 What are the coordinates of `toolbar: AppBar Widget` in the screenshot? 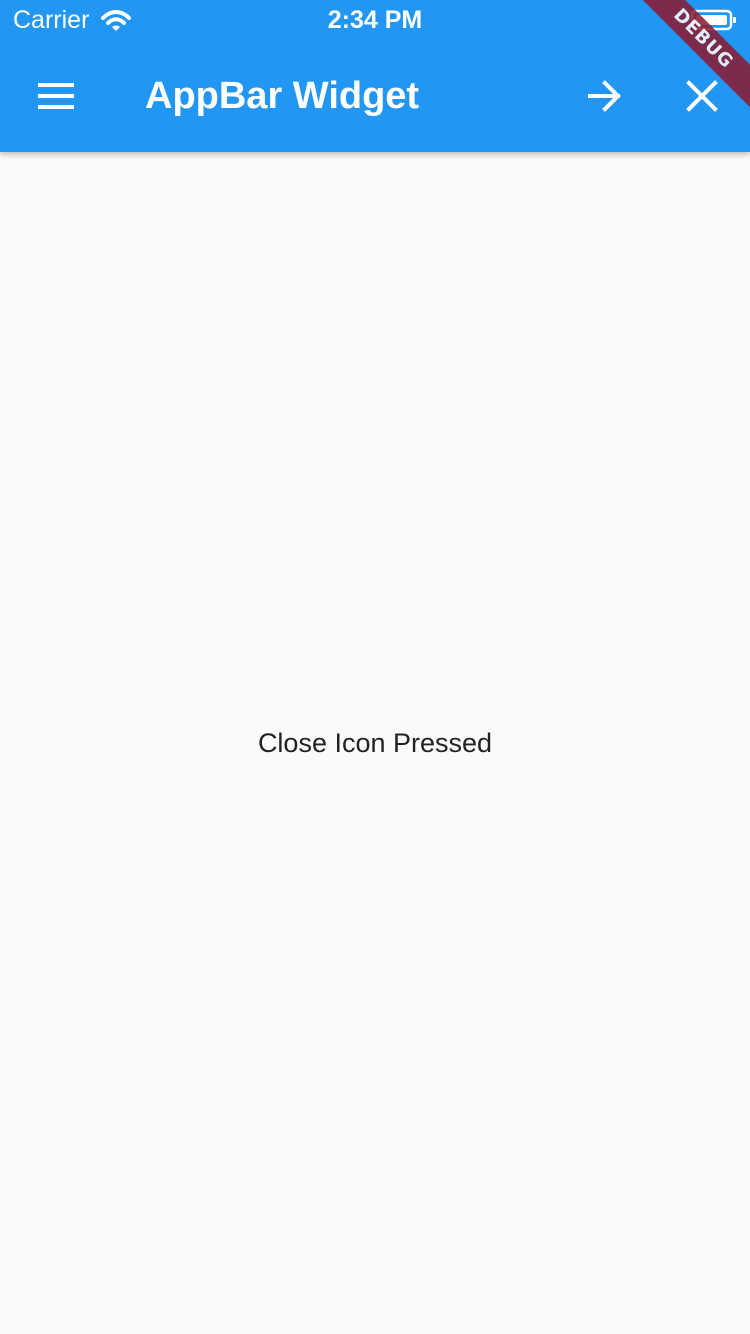 It's located at (375, 96).